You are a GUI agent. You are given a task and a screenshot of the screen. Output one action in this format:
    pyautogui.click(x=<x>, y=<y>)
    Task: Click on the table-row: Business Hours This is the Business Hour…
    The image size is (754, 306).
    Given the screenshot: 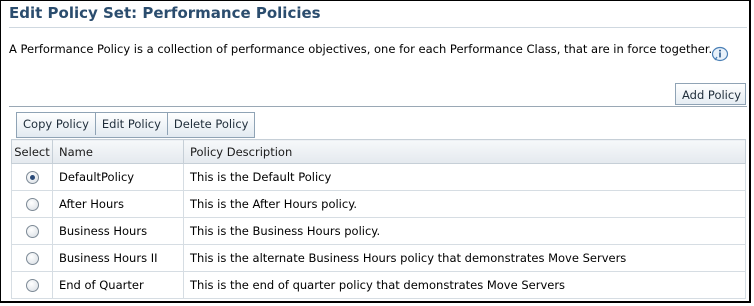 What is the action you would take?
    pyautogui.click(x=378, y=231)
    